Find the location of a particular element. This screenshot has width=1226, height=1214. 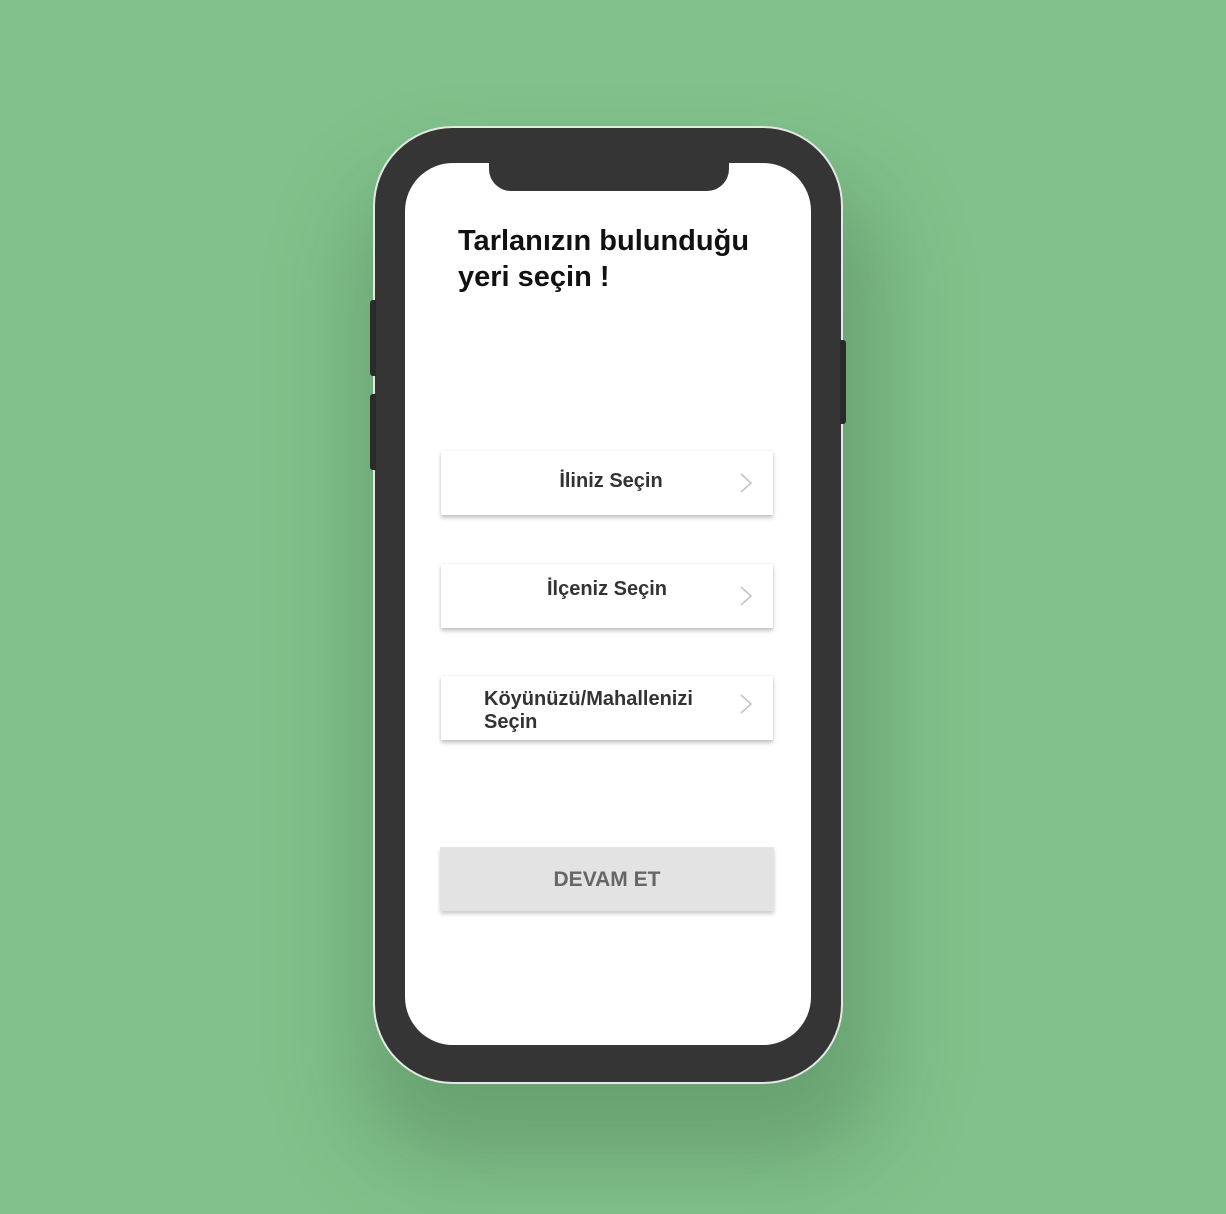

volume-down-button is located at coordinates (373, 432).